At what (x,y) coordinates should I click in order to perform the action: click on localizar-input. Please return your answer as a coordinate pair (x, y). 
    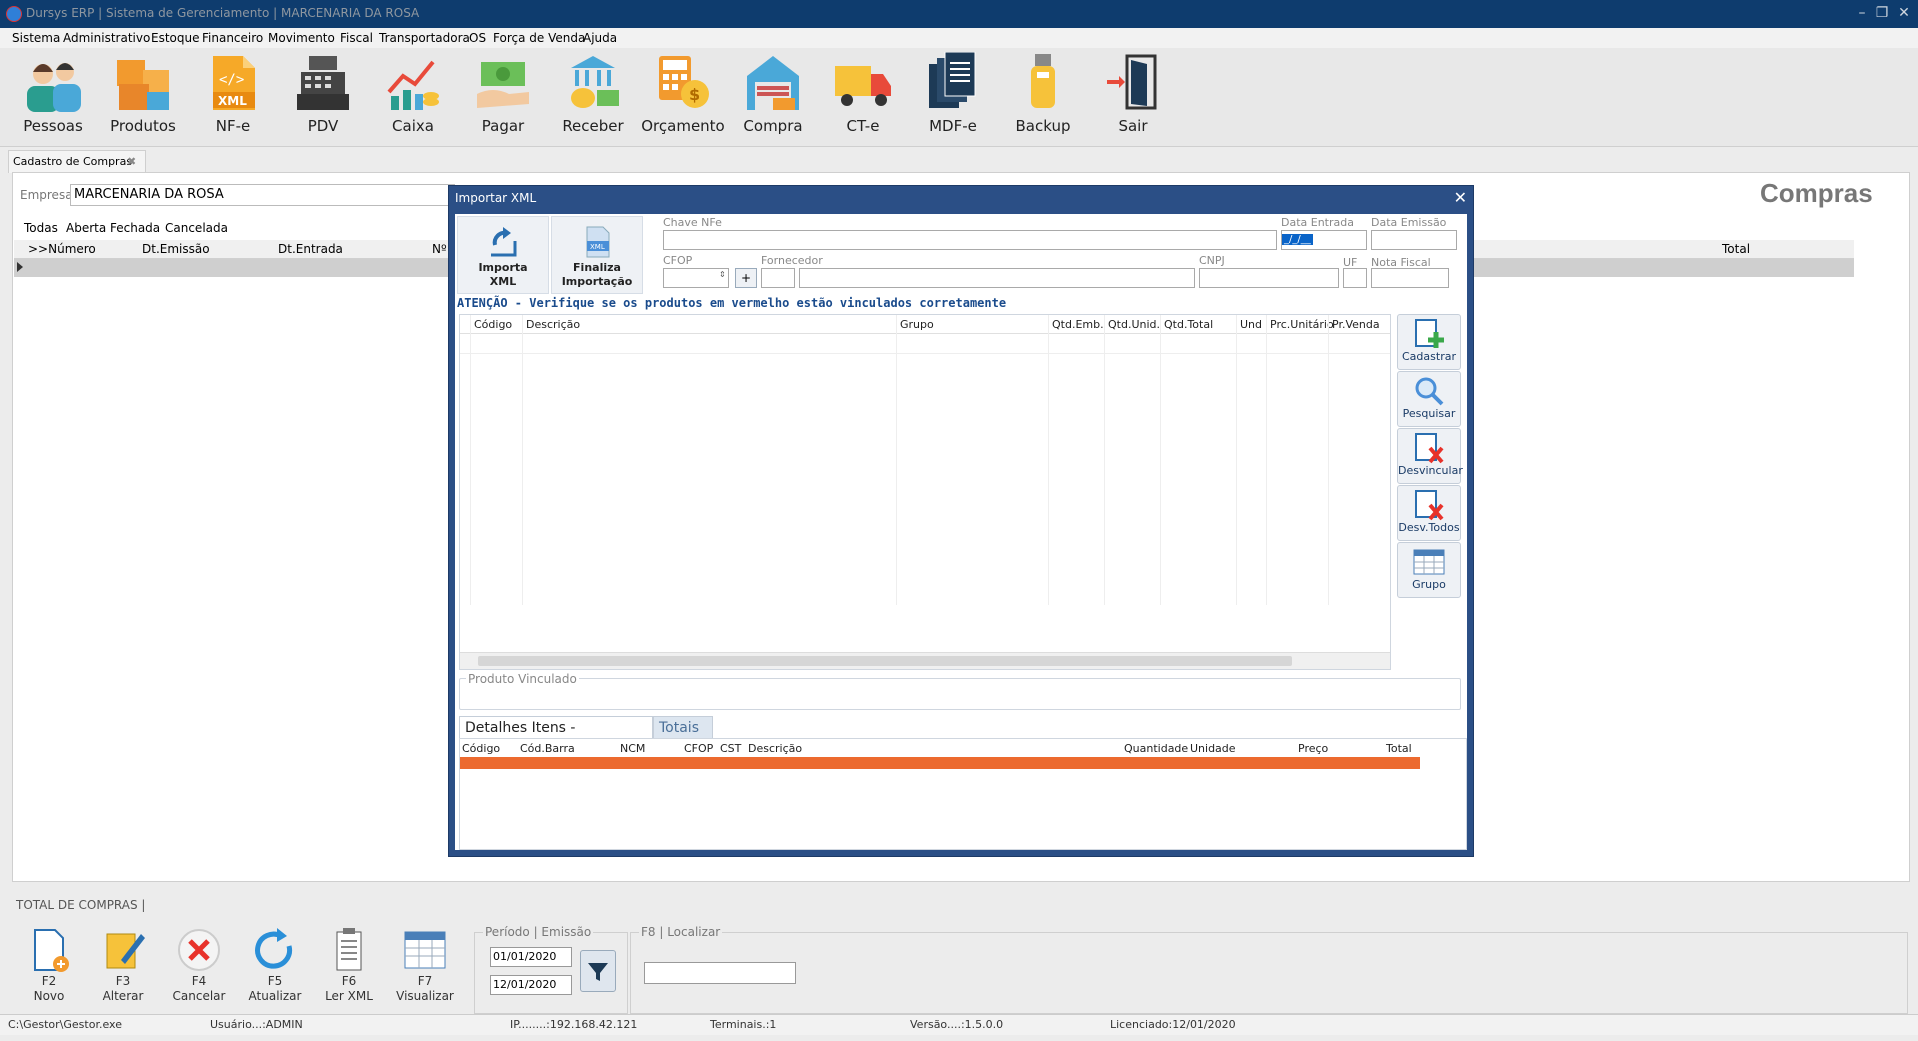
    Looking at the image, I should click on (720, 973).